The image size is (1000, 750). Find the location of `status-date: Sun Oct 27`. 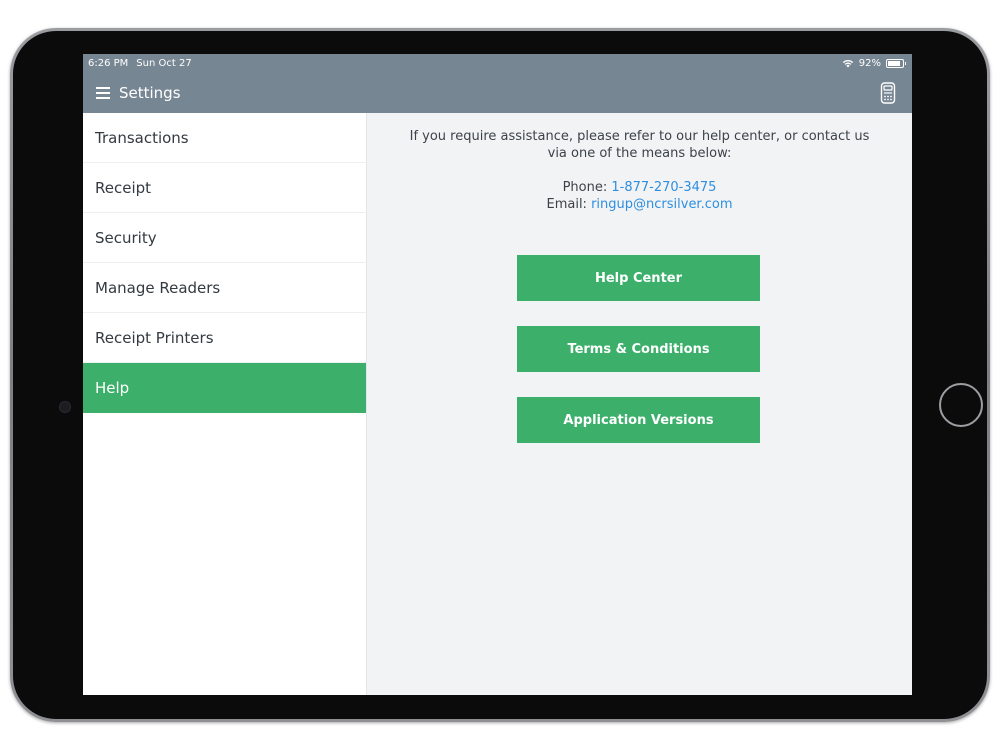

status-date: Sun Oct 27 is located at coordinates (164, 63).